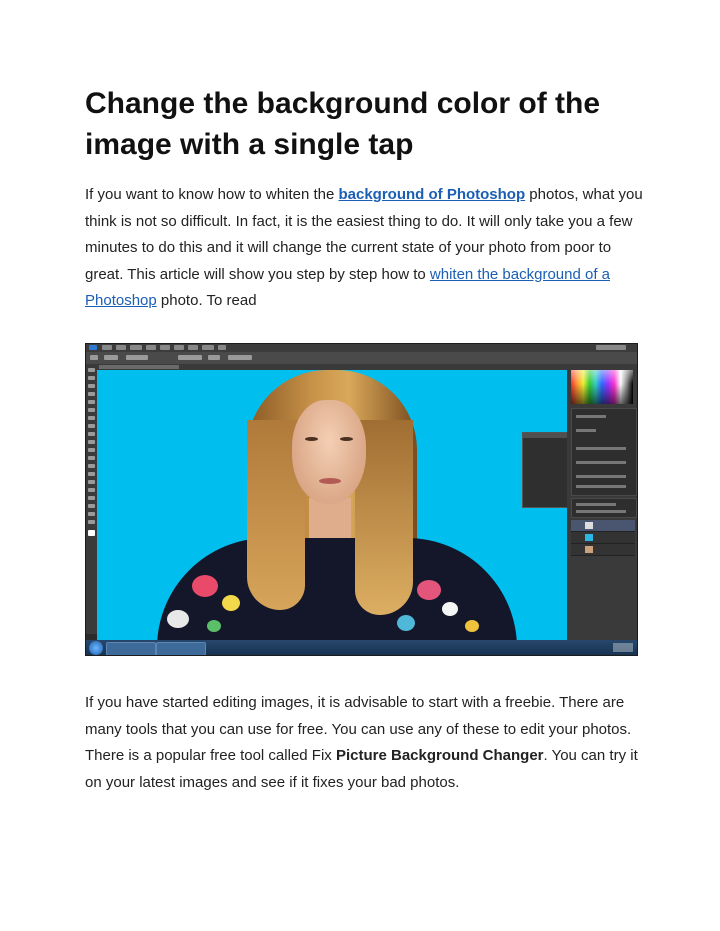  What do you see at coordinates (206, 300) in the screenshot?
I see `intro-text-3: photo. To read` at bounding box center [206, 300].